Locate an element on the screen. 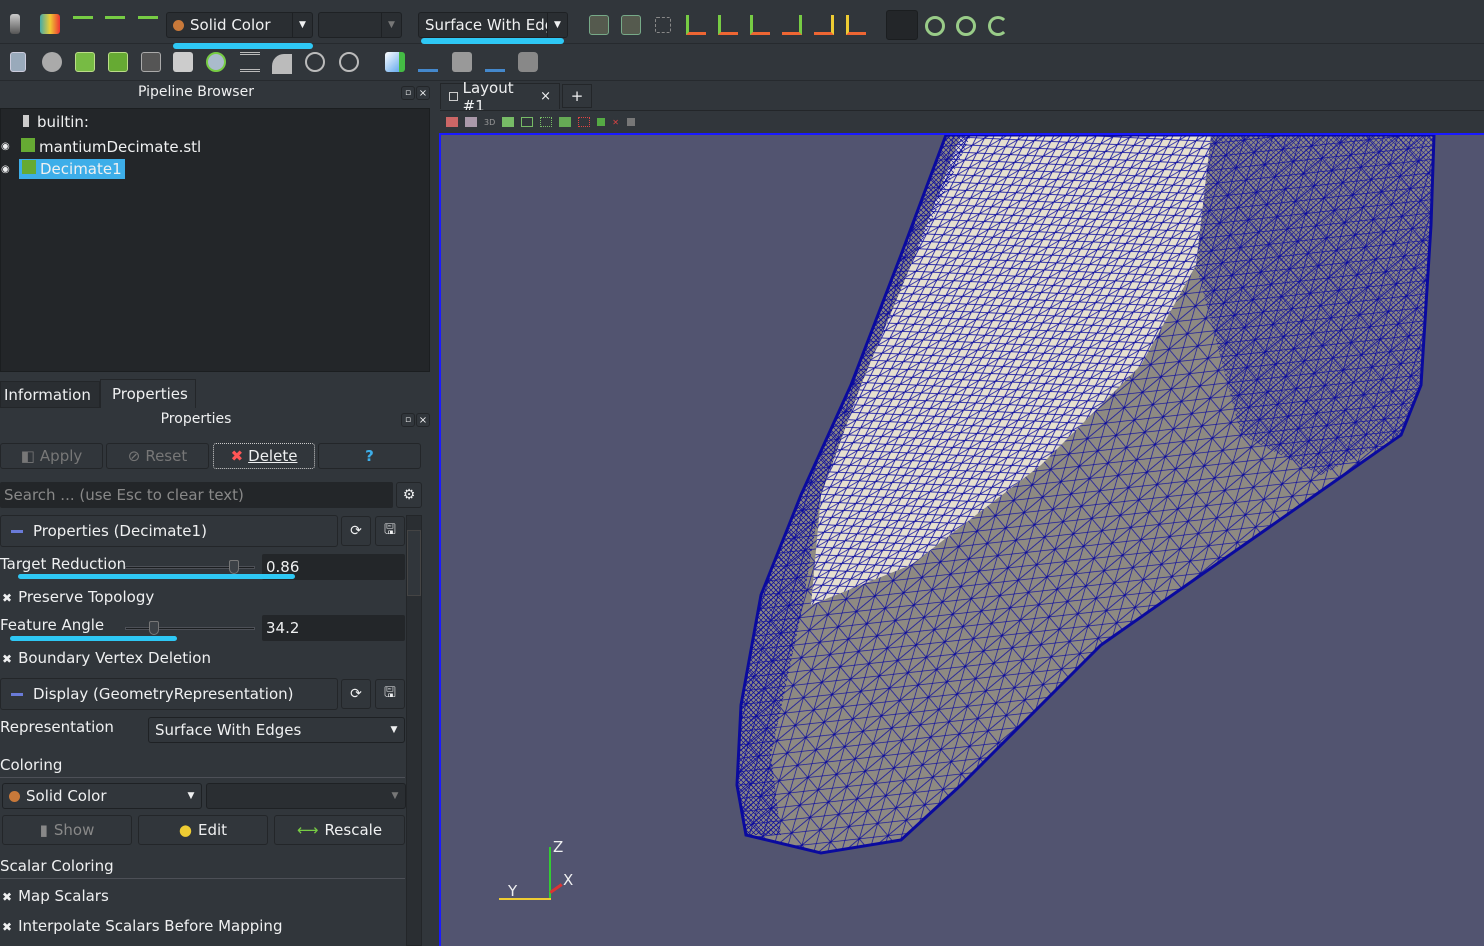 The image size is (1484, 946). zoom-to-data-icon is located at coordinates (663, 25).